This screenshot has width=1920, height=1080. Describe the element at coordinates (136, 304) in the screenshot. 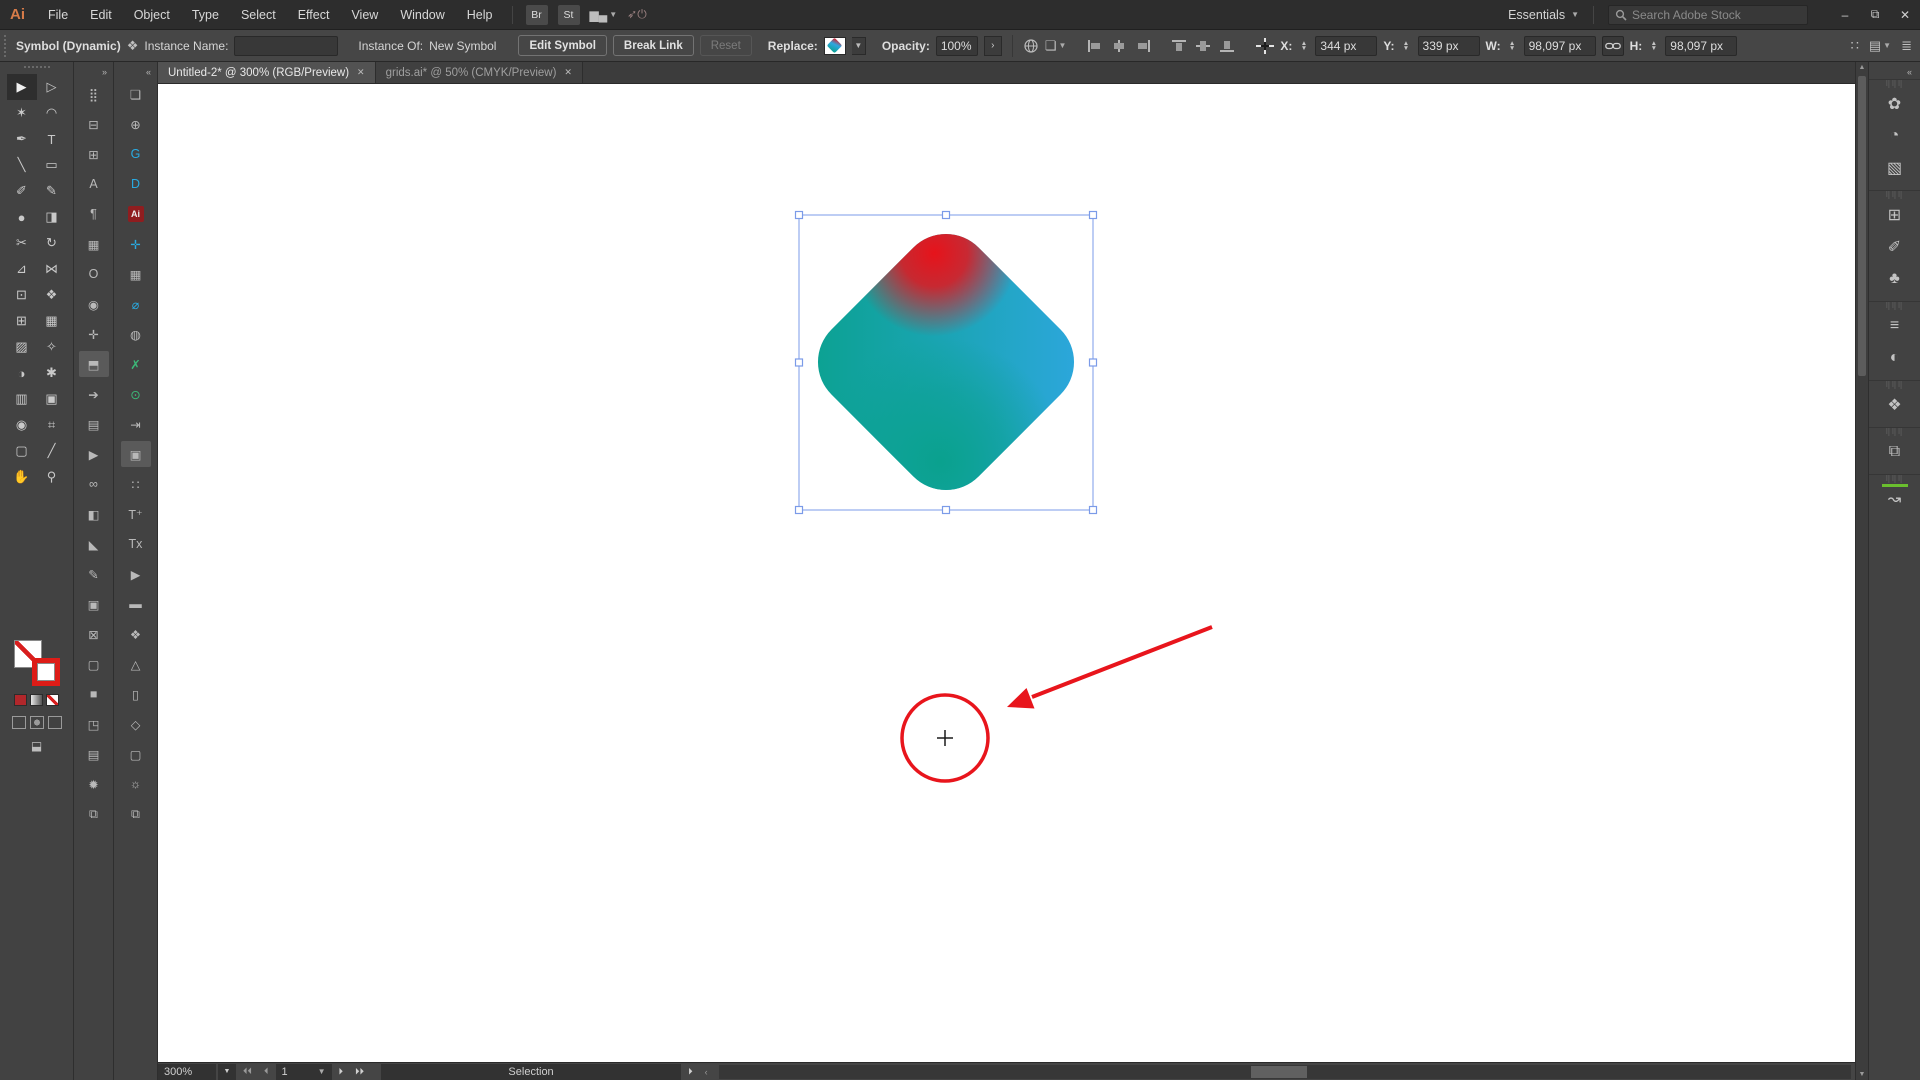

I see `panel-icon-diameter: ⌀` at that location.